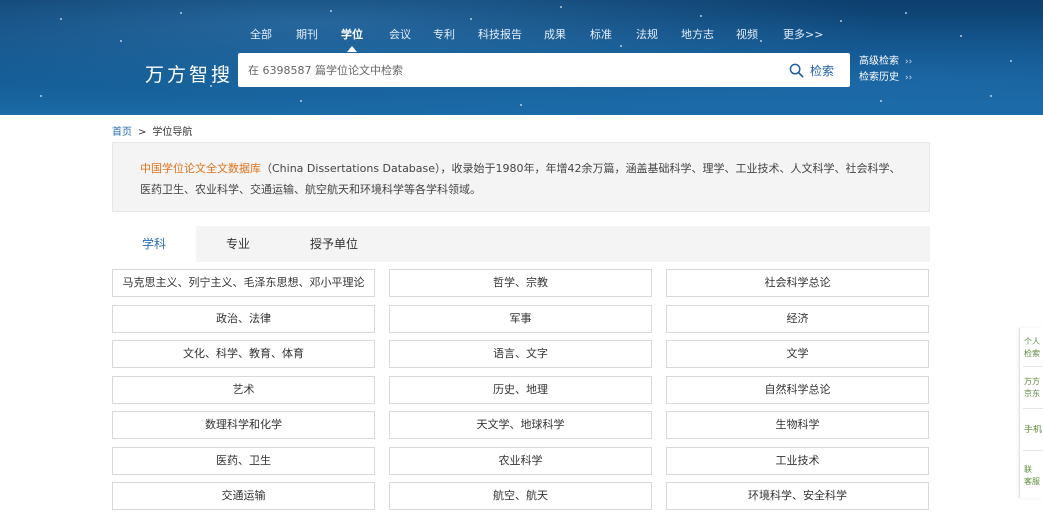 Image resolution: width=1043 pixels, height=516 pixels. I want to click on subject-item: 语言、文字, so click(520, 354).